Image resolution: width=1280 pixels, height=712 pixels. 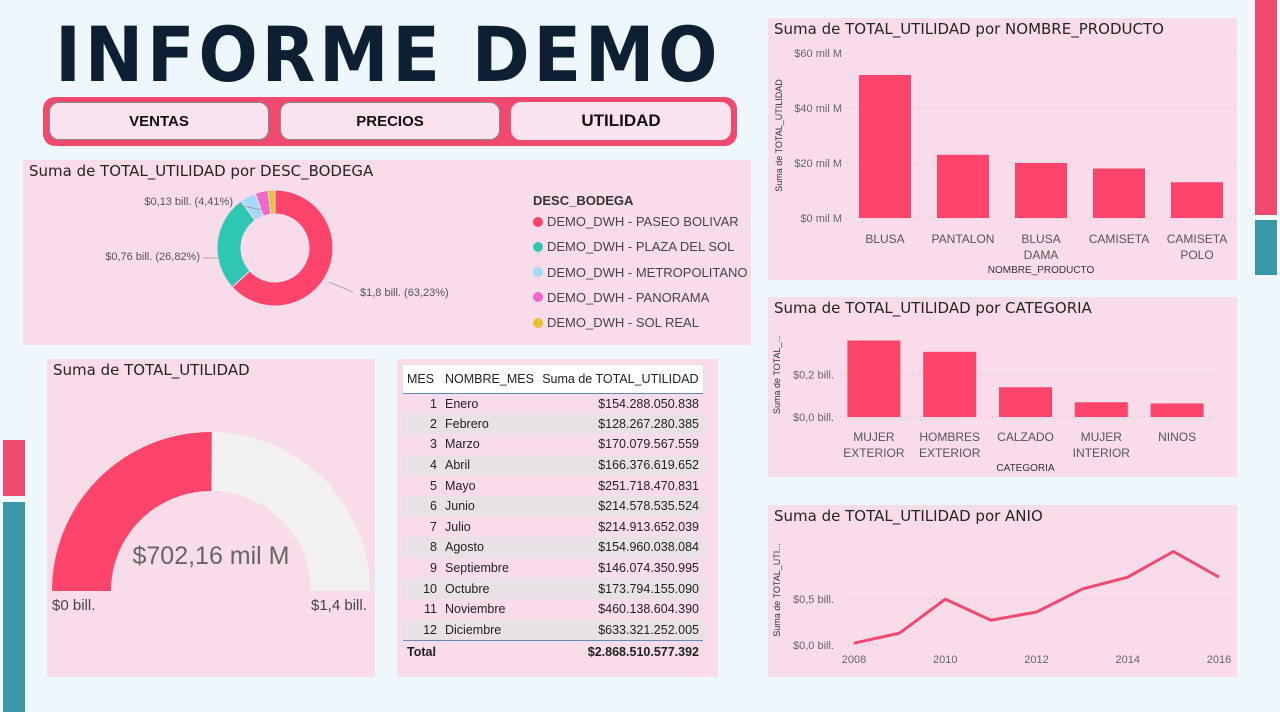 I want to click on donut-data-label: $0,13 bill. (4,41%), so click(x=188, y=202).